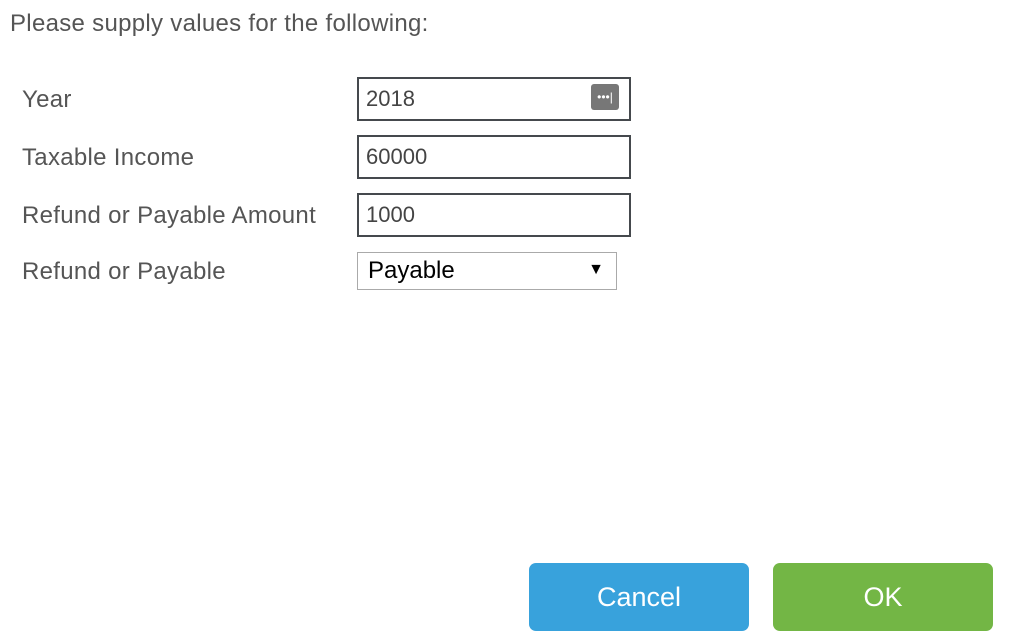  Describe the element at coordinates (411, 270) in the screenshot. I see `selected-value: Payable` at that location.